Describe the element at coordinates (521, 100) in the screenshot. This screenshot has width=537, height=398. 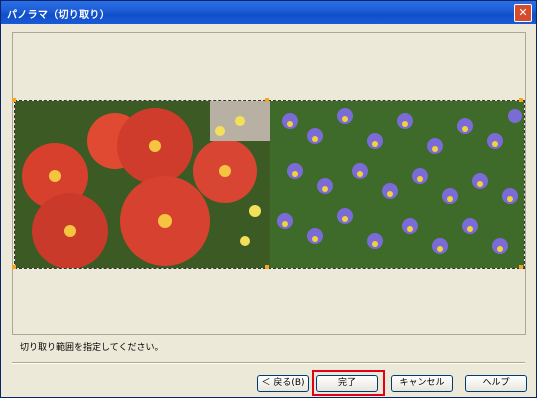
I see `crop-handle-top-right` at that location.